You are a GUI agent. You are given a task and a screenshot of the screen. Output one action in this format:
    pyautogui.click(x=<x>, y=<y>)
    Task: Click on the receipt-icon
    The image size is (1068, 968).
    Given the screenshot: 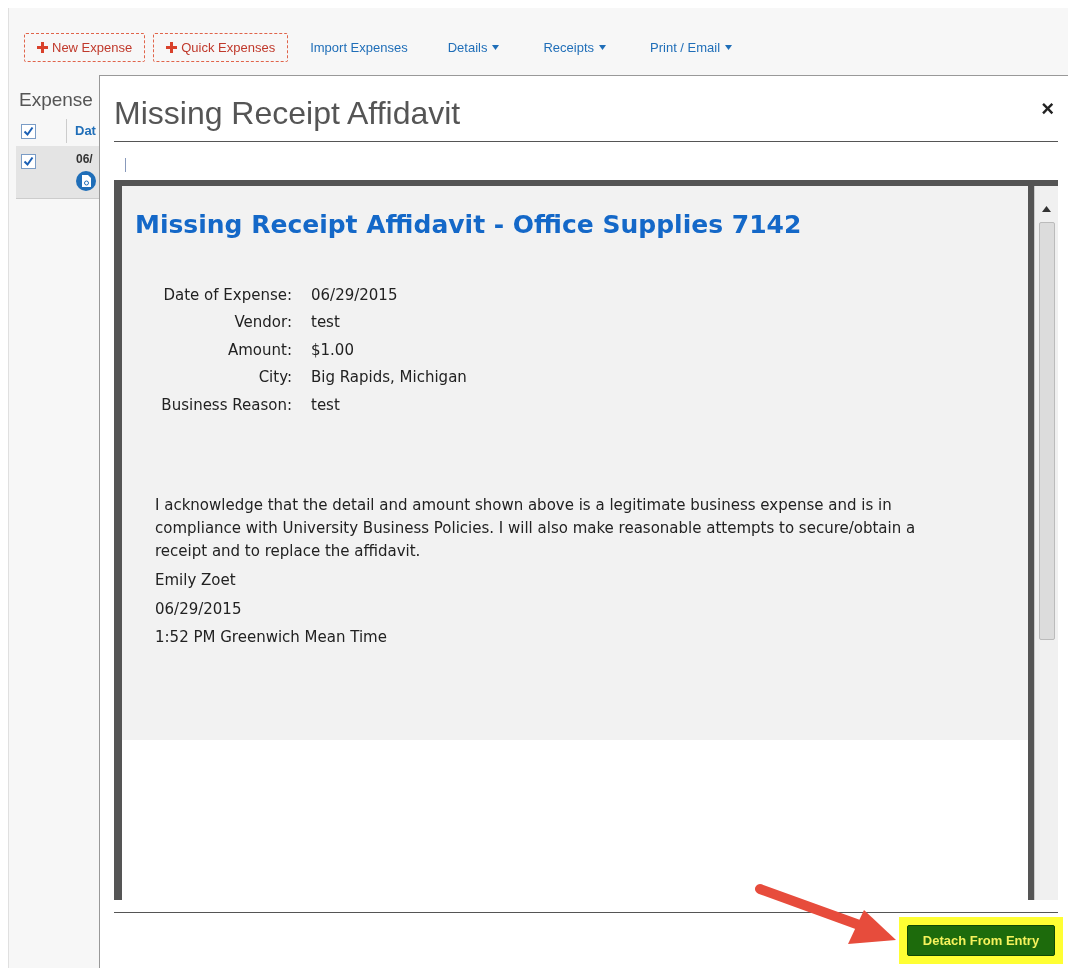 What is the action you would take?
    pyautogui.click(x=86, y=181)
    